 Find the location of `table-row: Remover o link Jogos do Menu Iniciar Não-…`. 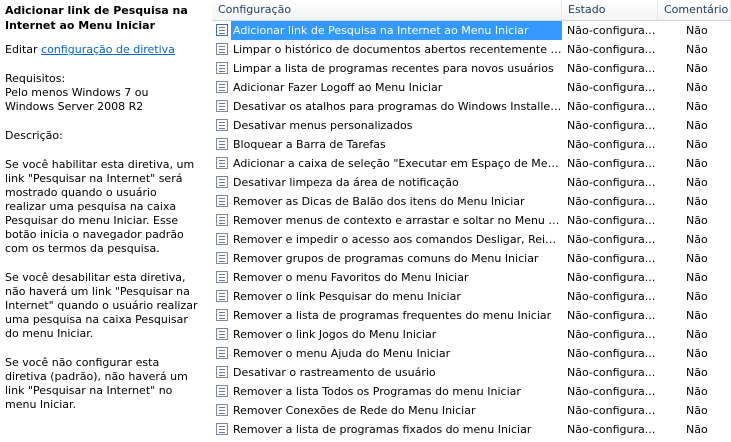

table-row: Remover o link Jogos do Menu Iniciar Não-… is located at coordinates (471, 334).